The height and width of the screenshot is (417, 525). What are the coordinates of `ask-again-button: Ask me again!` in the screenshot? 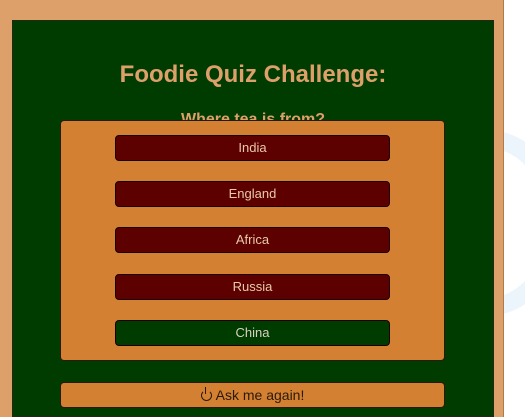 It's located at (252, 395).